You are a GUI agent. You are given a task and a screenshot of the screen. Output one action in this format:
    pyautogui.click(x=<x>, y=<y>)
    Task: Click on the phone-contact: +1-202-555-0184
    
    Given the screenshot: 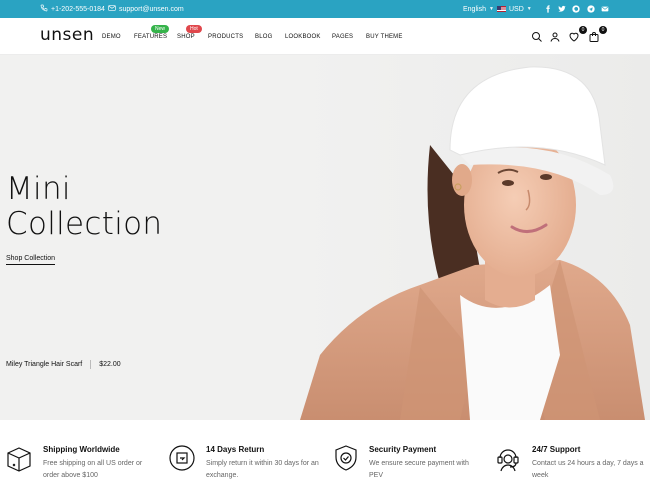 What is the action you would take?
    pyautogui.click(x=72, y=9)
    